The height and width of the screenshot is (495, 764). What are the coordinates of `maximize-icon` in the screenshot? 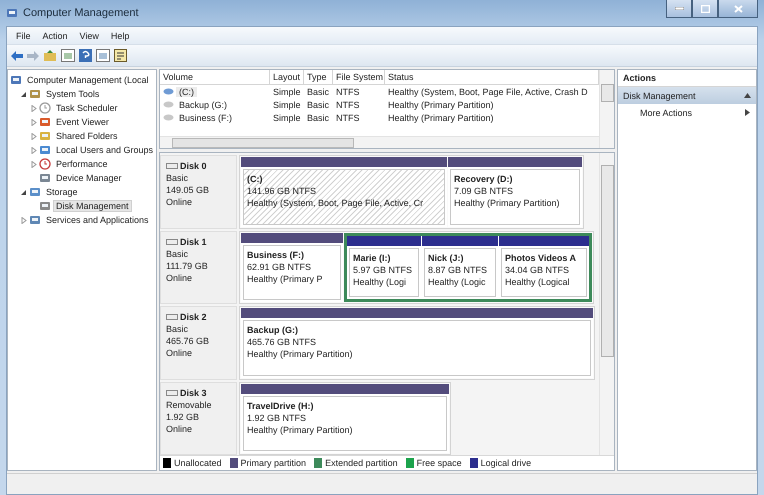 It's located at (705, 8).